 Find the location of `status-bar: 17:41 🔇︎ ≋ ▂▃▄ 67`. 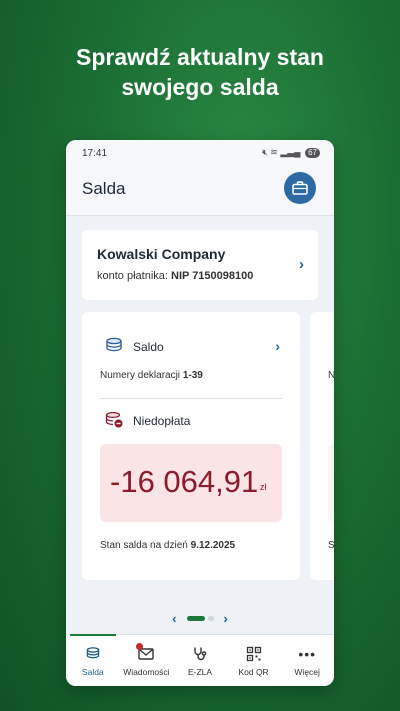

status-bar: 17:41 🔇︎ ≋ ▂▃▄ 67 is located at coordinates (200, 152).